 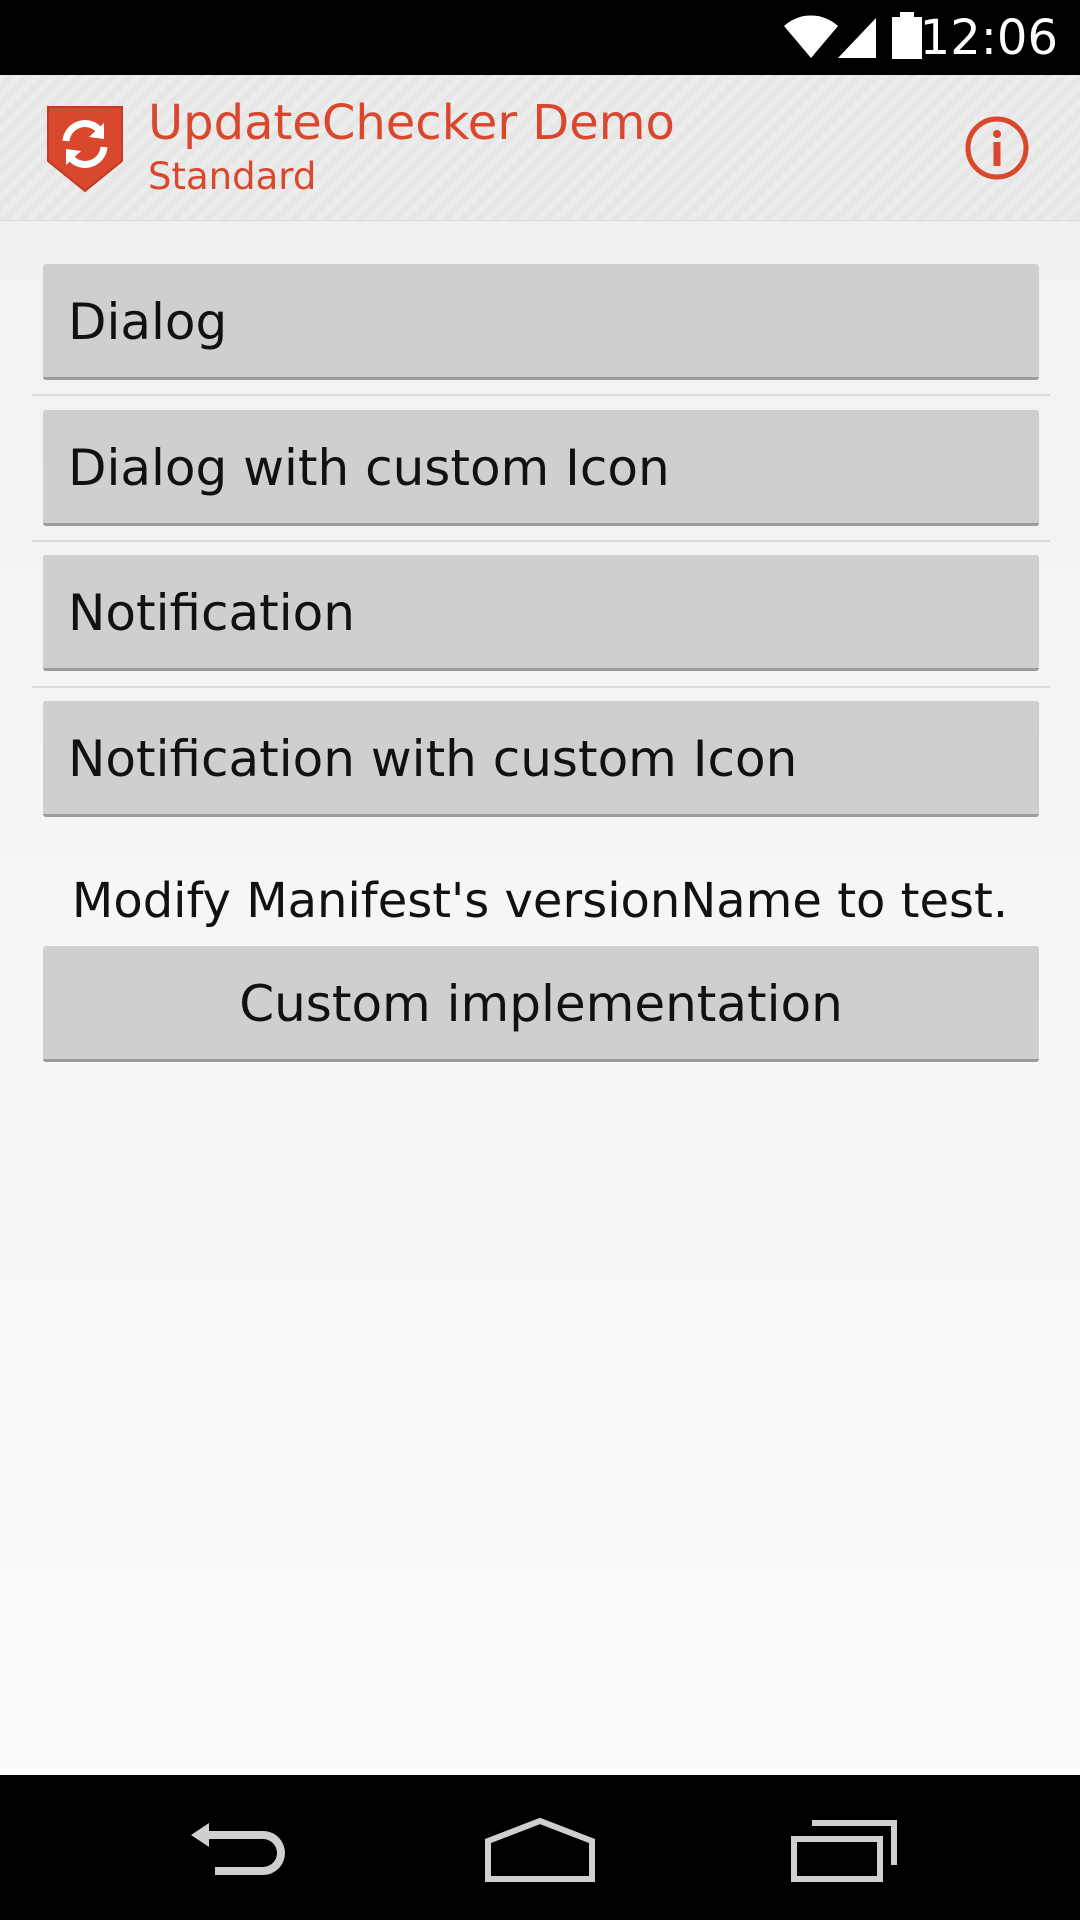 I want to click on custom-implementation-button: Custom implementation, so click(x=541, y=1004).